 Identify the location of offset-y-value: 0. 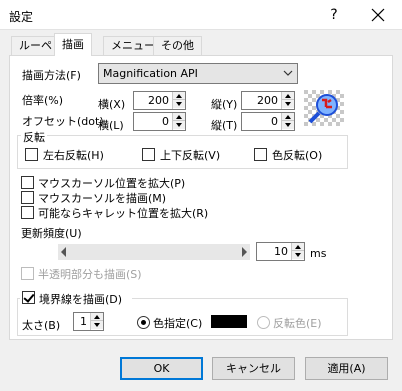
(274, 121).